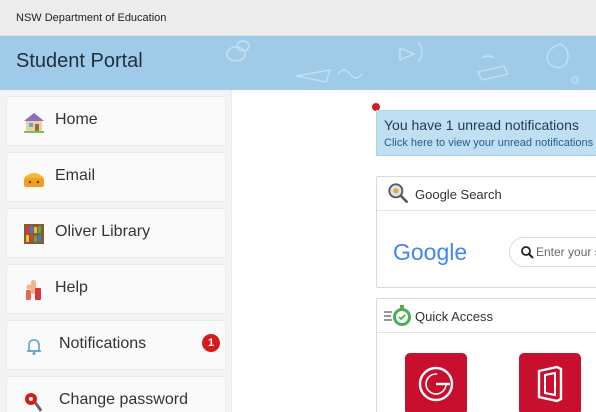  Describe the element at coordinates (34, 123) in the screenshot. I see `house-icon` at that location.